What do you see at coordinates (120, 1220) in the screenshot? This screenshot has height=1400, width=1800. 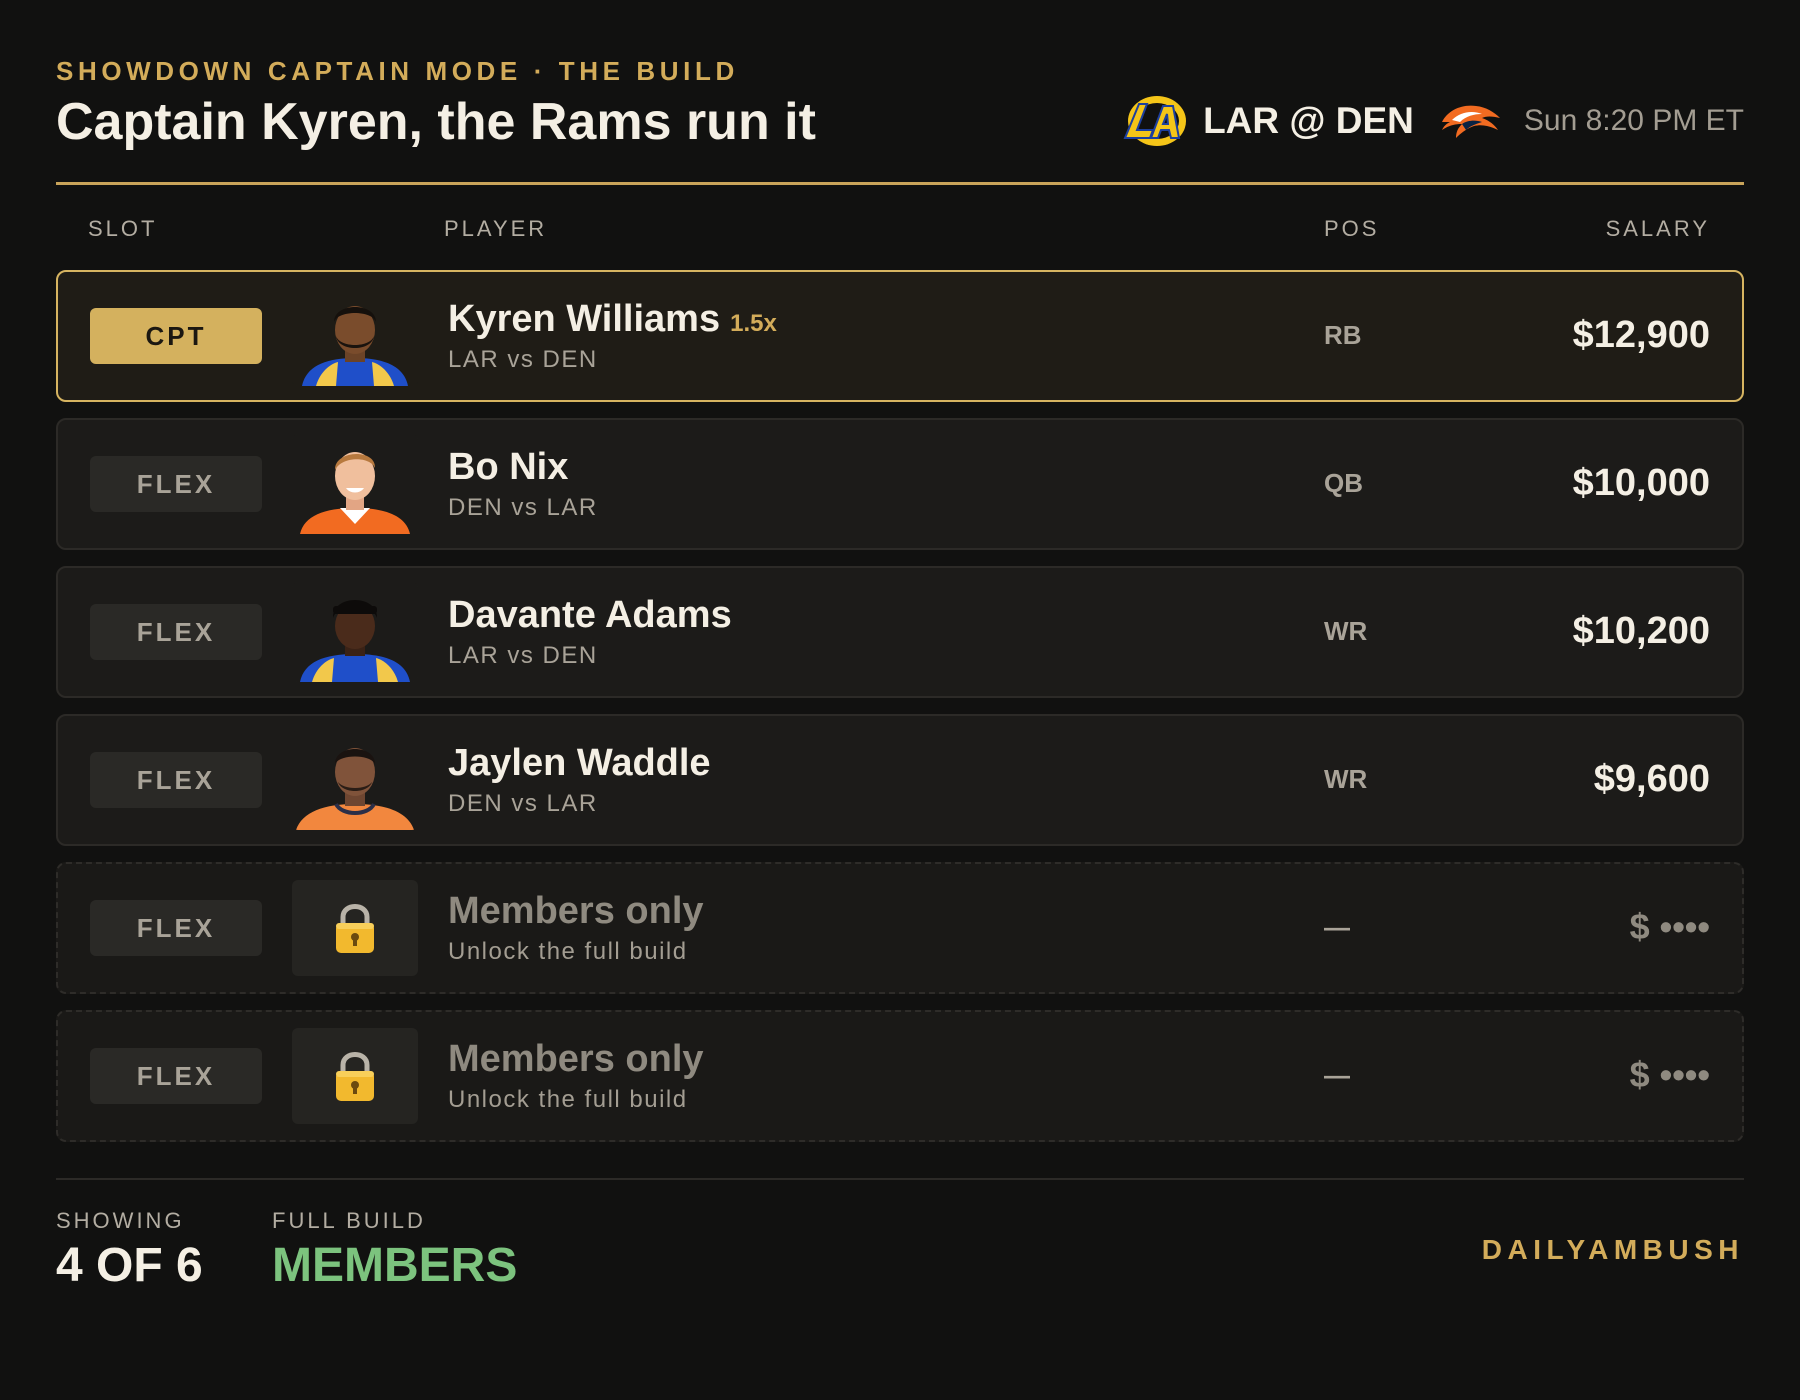 I see `showing-label: SHOWING` at bounding box center [120, 1220].